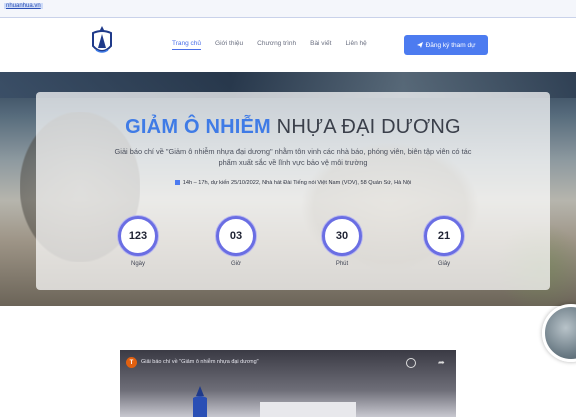 The width and height of the screenshot is (576, 417). I want to click on floating-thumbnail, so click(559, 333).